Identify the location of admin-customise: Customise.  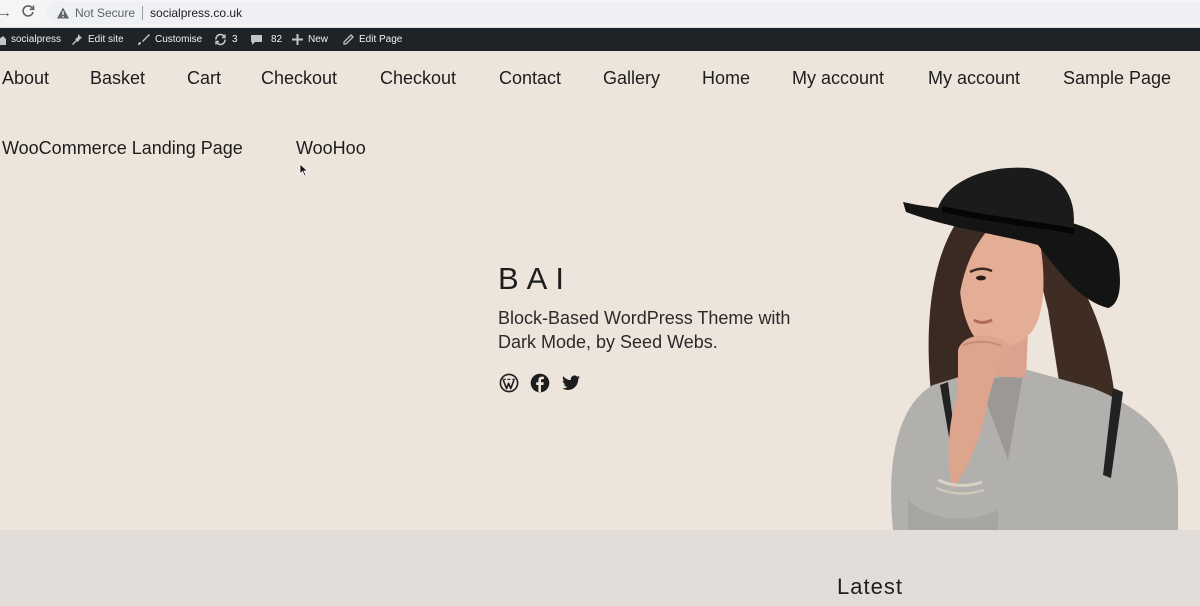
(169, 39).